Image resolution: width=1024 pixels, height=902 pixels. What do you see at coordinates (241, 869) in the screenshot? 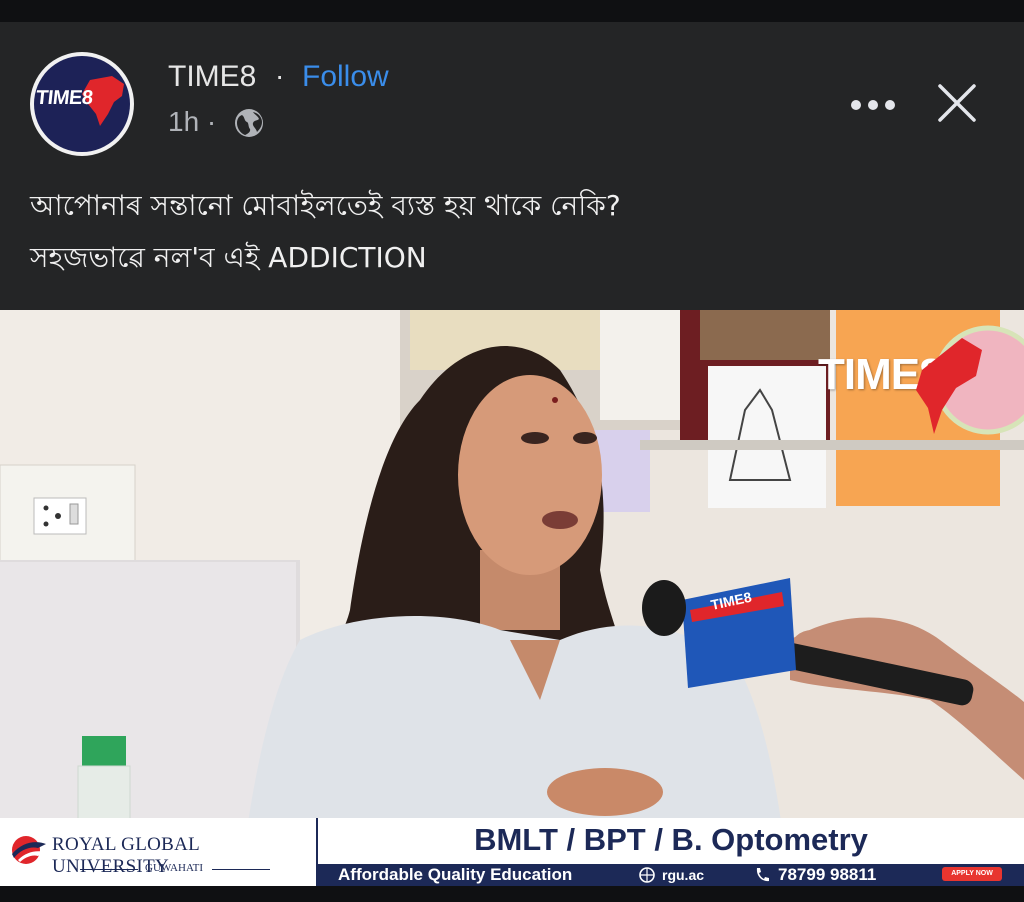
I see `city-rule-right` at bounding box center [241, 869].